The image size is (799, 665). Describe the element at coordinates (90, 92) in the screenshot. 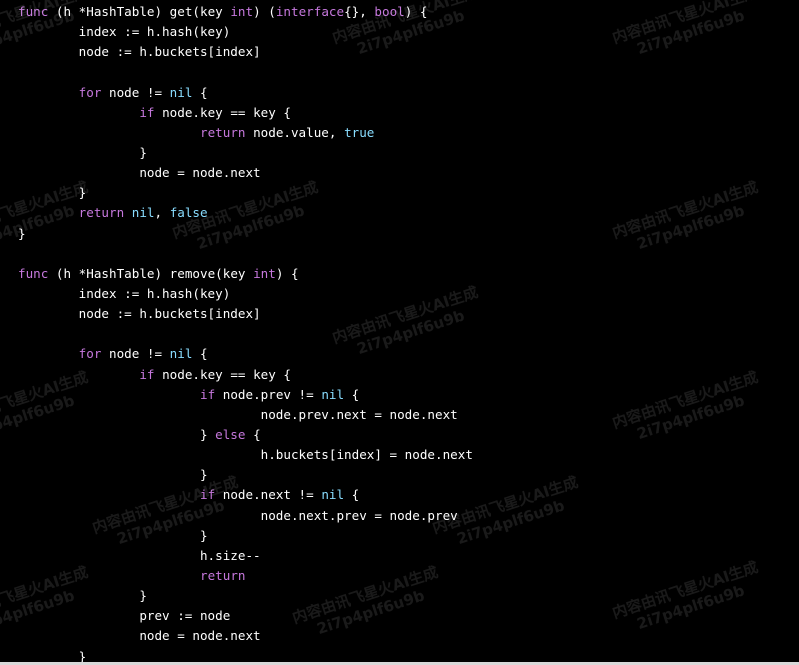

I see `code-token-kw: for` at that location.